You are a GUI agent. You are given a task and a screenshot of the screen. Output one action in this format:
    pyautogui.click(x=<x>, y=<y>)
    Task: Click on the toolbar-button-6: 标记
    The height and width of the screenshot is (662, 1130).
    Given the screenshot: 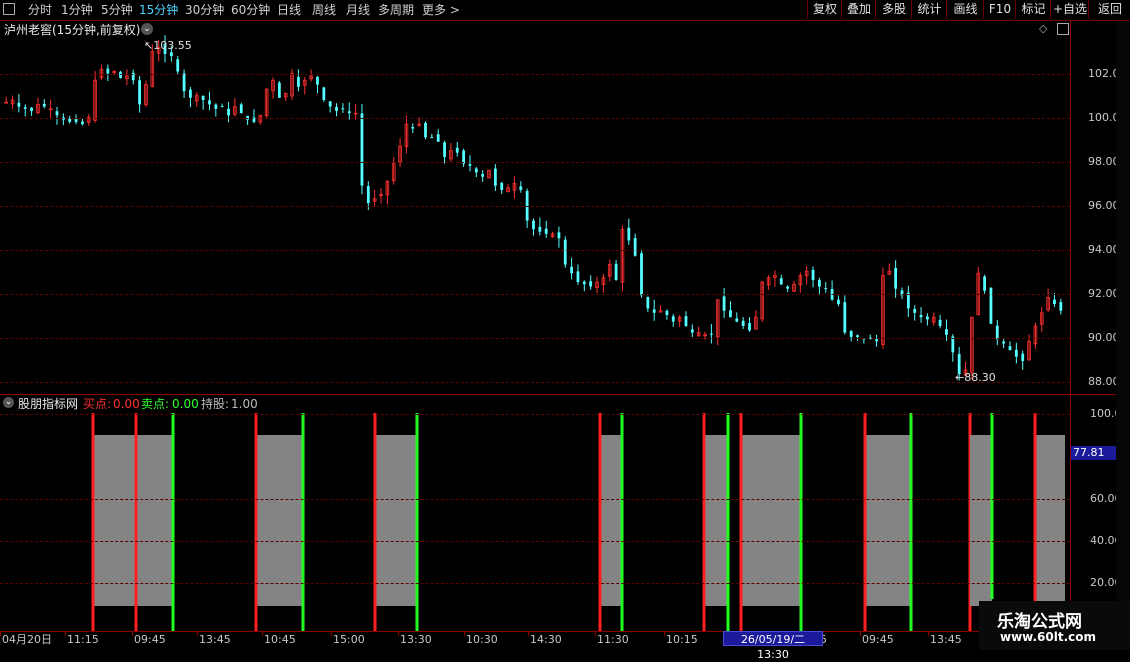 What is the action you would take?
    pyautogui.click(x=1033, y=9)
    